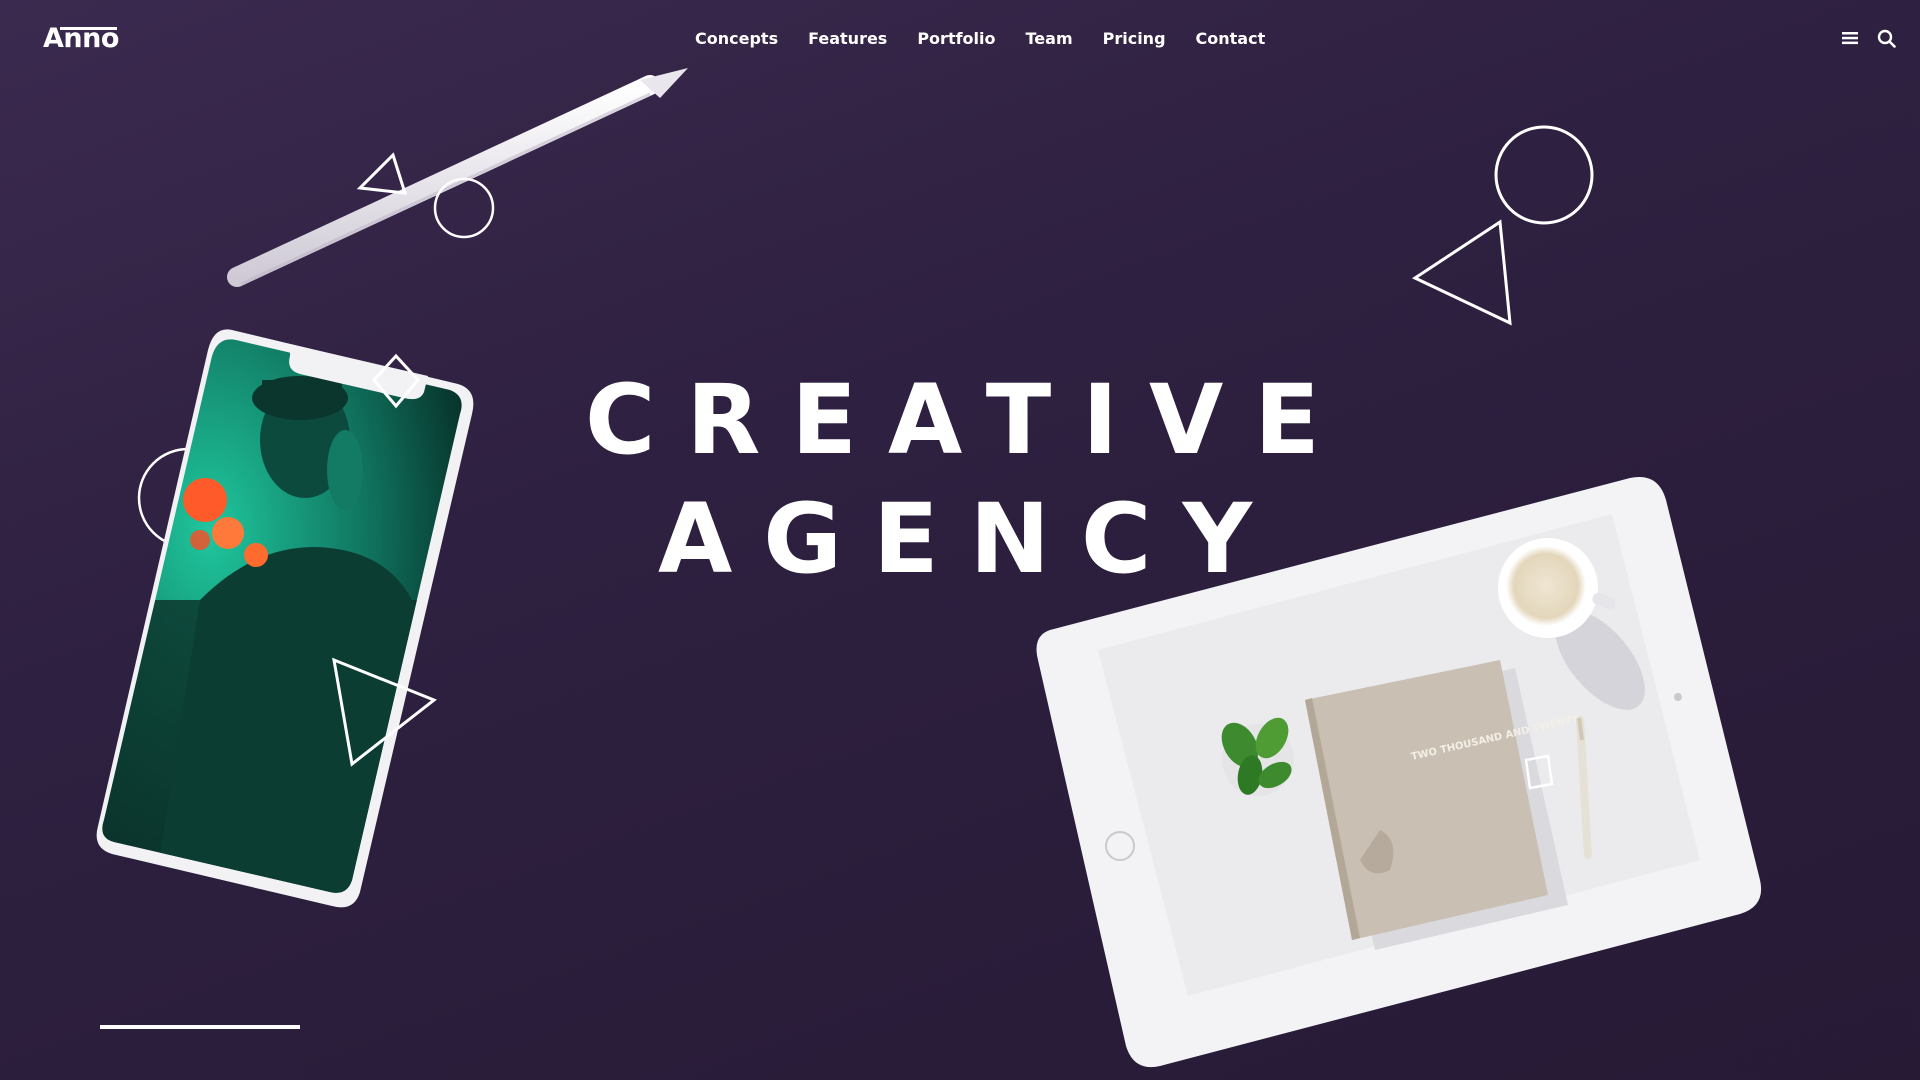  What do you see at coordinates (1886, 38) in the screenshot?
I see `search-icon` at bounding box center [1886, 38].